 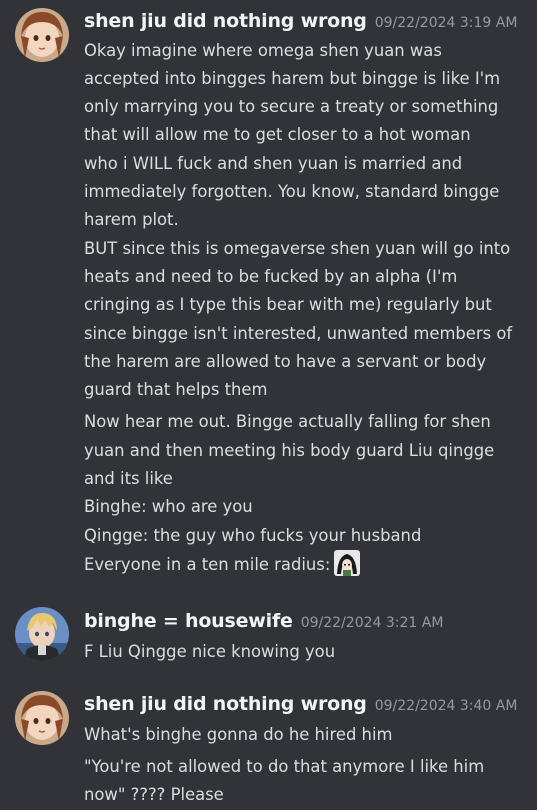 I want to click on username: binghe = housewife, so click(x=188, y=621).